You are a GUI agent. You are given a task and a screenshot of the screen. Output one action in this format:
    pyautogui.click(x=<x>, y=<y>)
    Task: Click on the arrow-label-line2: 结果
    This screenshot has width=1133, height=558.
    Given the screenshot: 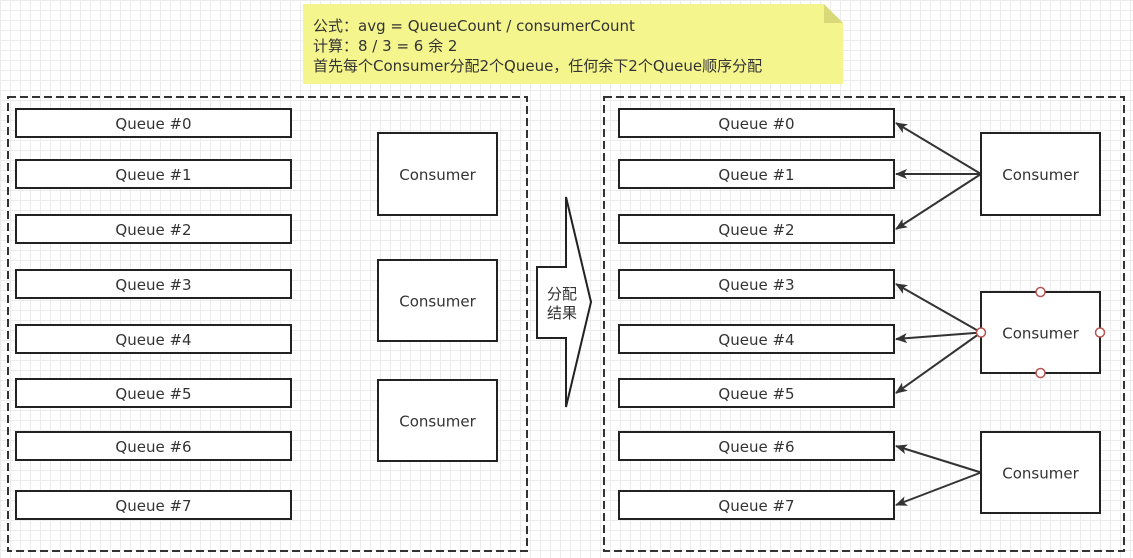 What is the action you would take?
    pyautogui.click(x=562, y=313)
    